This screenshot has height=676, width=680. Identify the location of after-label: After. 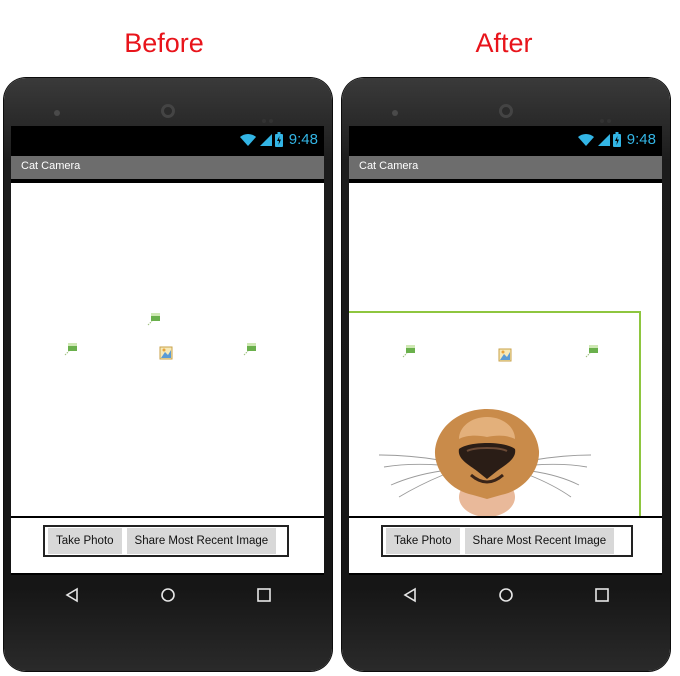
(504, 43).